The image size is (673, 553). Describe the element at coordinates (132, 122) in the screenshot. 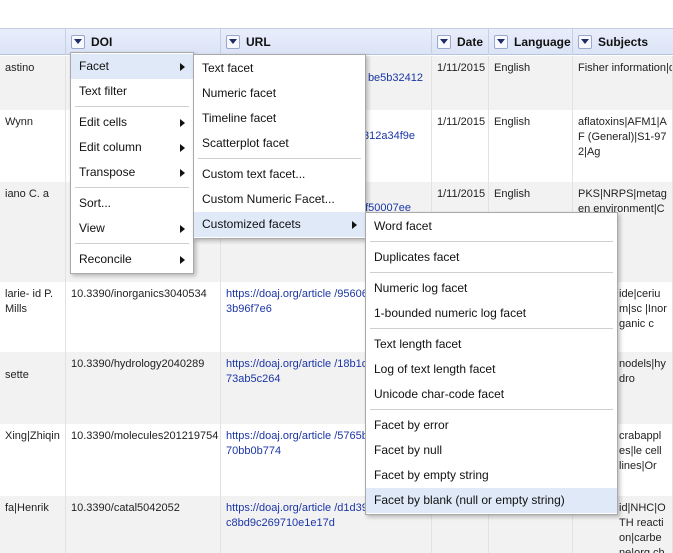

I see `menu-item-edit-cells: Edit cells` at that location.